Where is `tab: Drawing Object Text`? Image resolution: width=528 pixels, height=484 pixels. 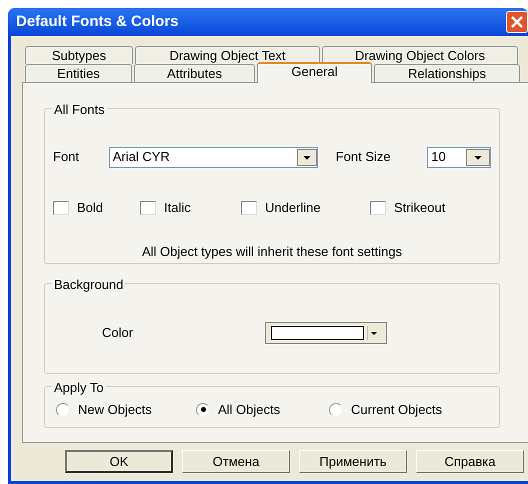
tab: Drawing Object Text is located at coordinates (227, 55).